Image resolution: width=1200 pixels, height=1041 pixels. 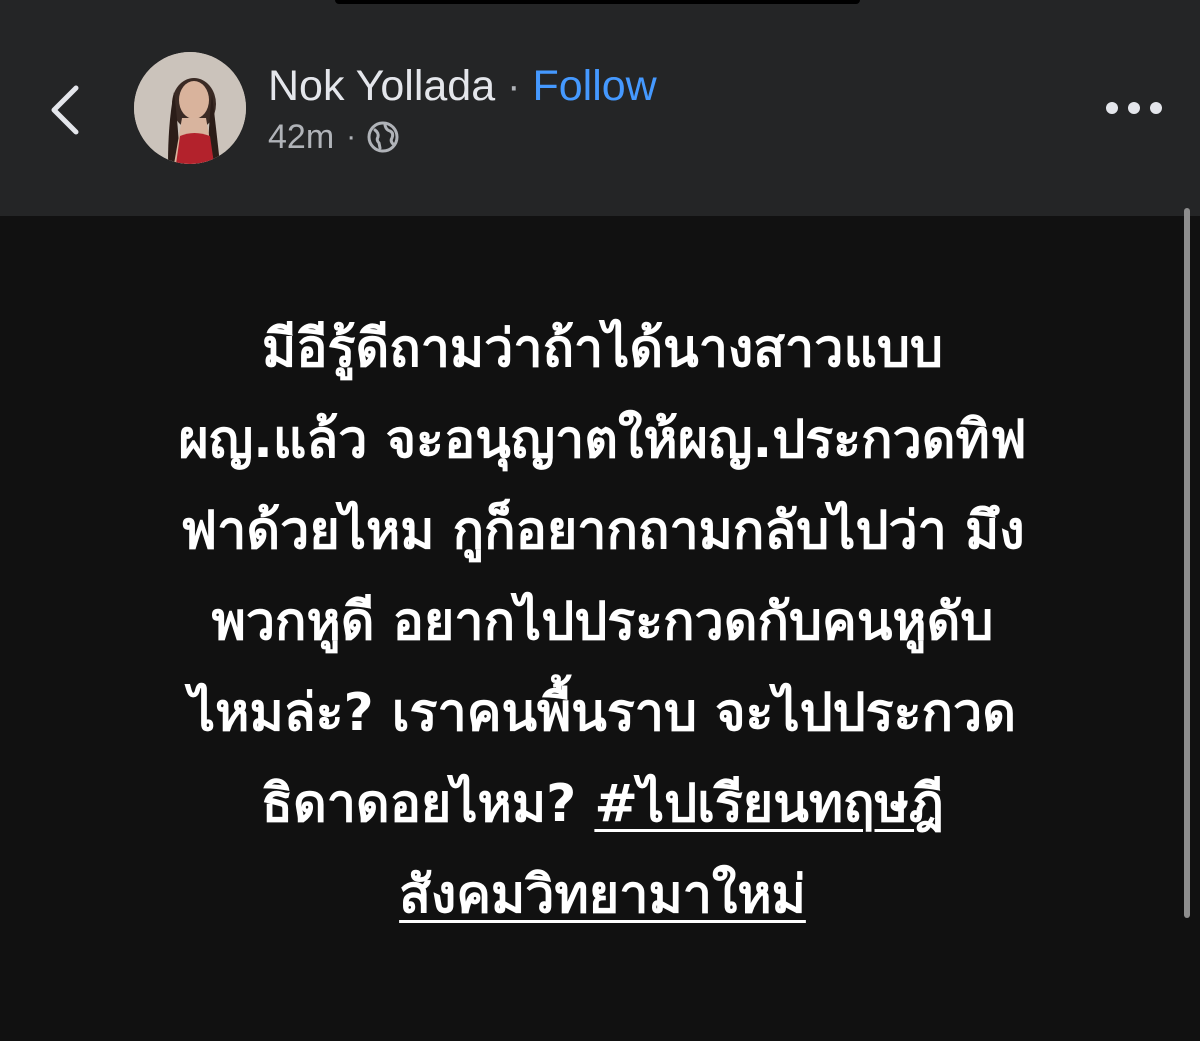 I want to click on hashtag-link-continued: สังคมวิทยามาใหม่, so click(x=602, y=895).